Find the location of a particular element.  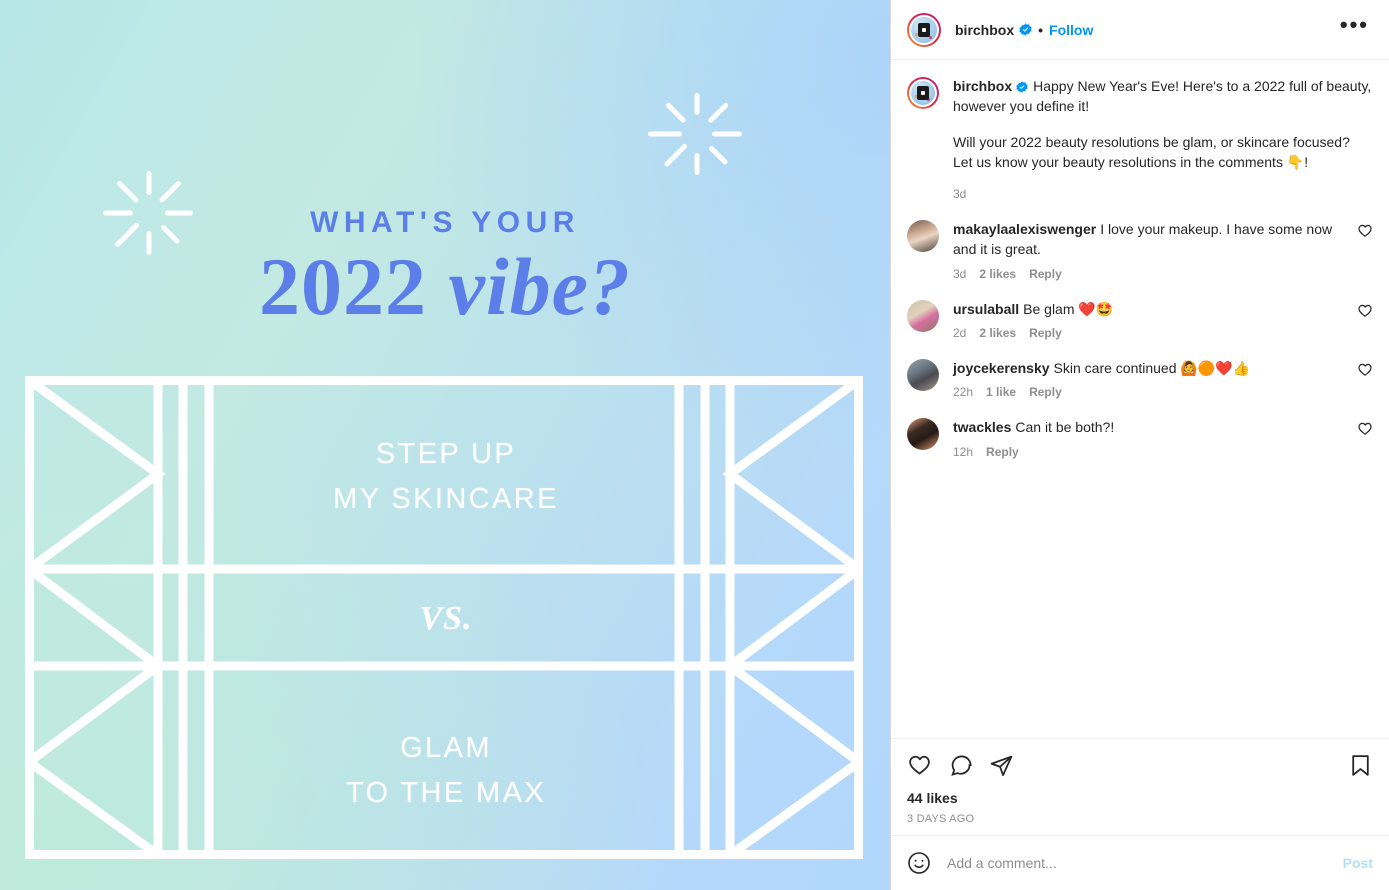

comment-time: 3d is located at coordinates (960, 273).